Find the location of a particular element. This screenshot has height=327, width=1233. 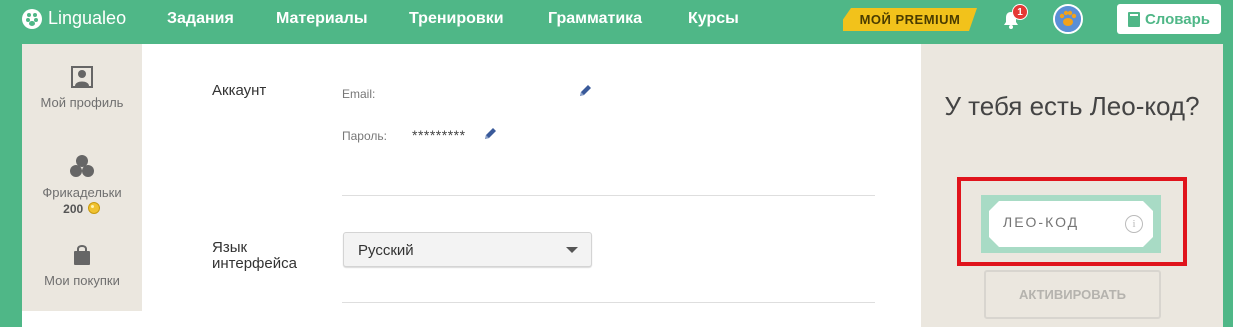

logo-text: Lingualeo is located at coordinates (87, 18).